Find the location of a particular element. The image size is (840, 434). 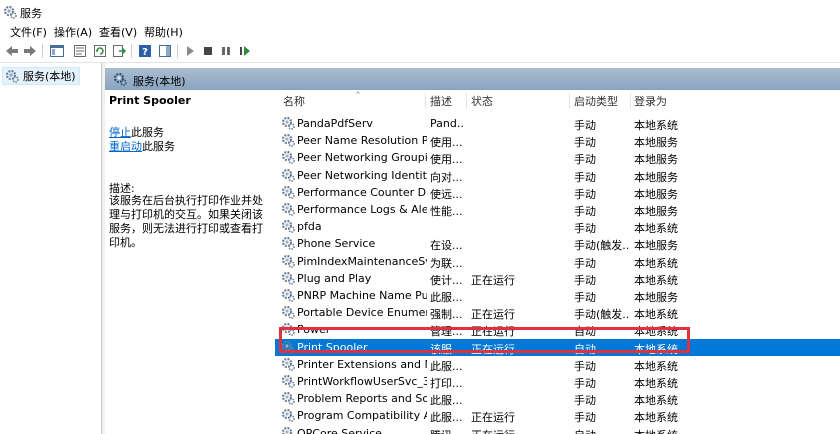

properties-icon is located at coordinates (80, 51).